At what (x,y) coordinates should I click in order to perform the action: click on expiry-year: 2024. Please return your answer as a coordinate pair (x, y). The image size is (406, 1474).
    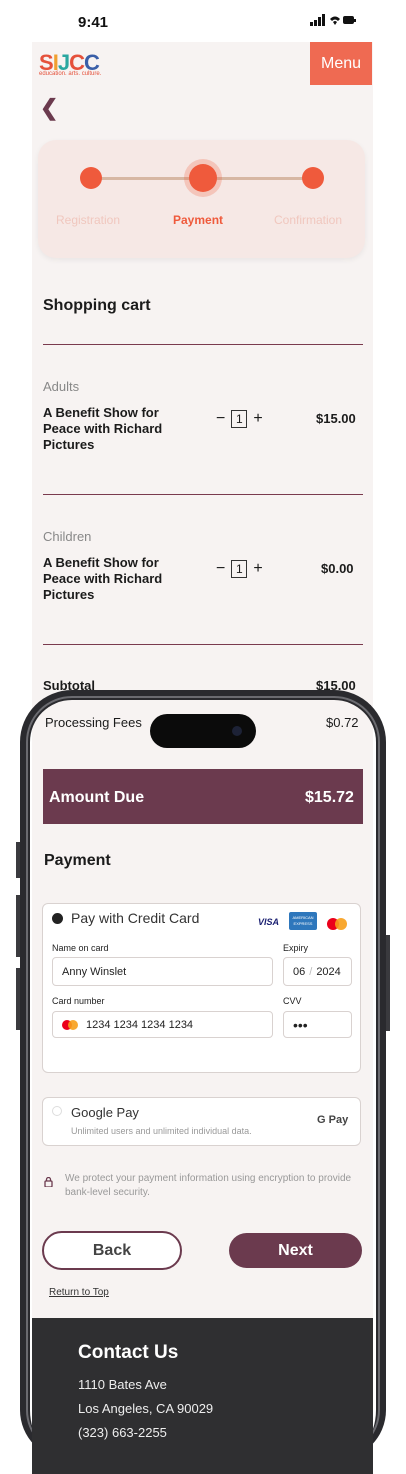
    Looking at the image, I should click on (328, 971).